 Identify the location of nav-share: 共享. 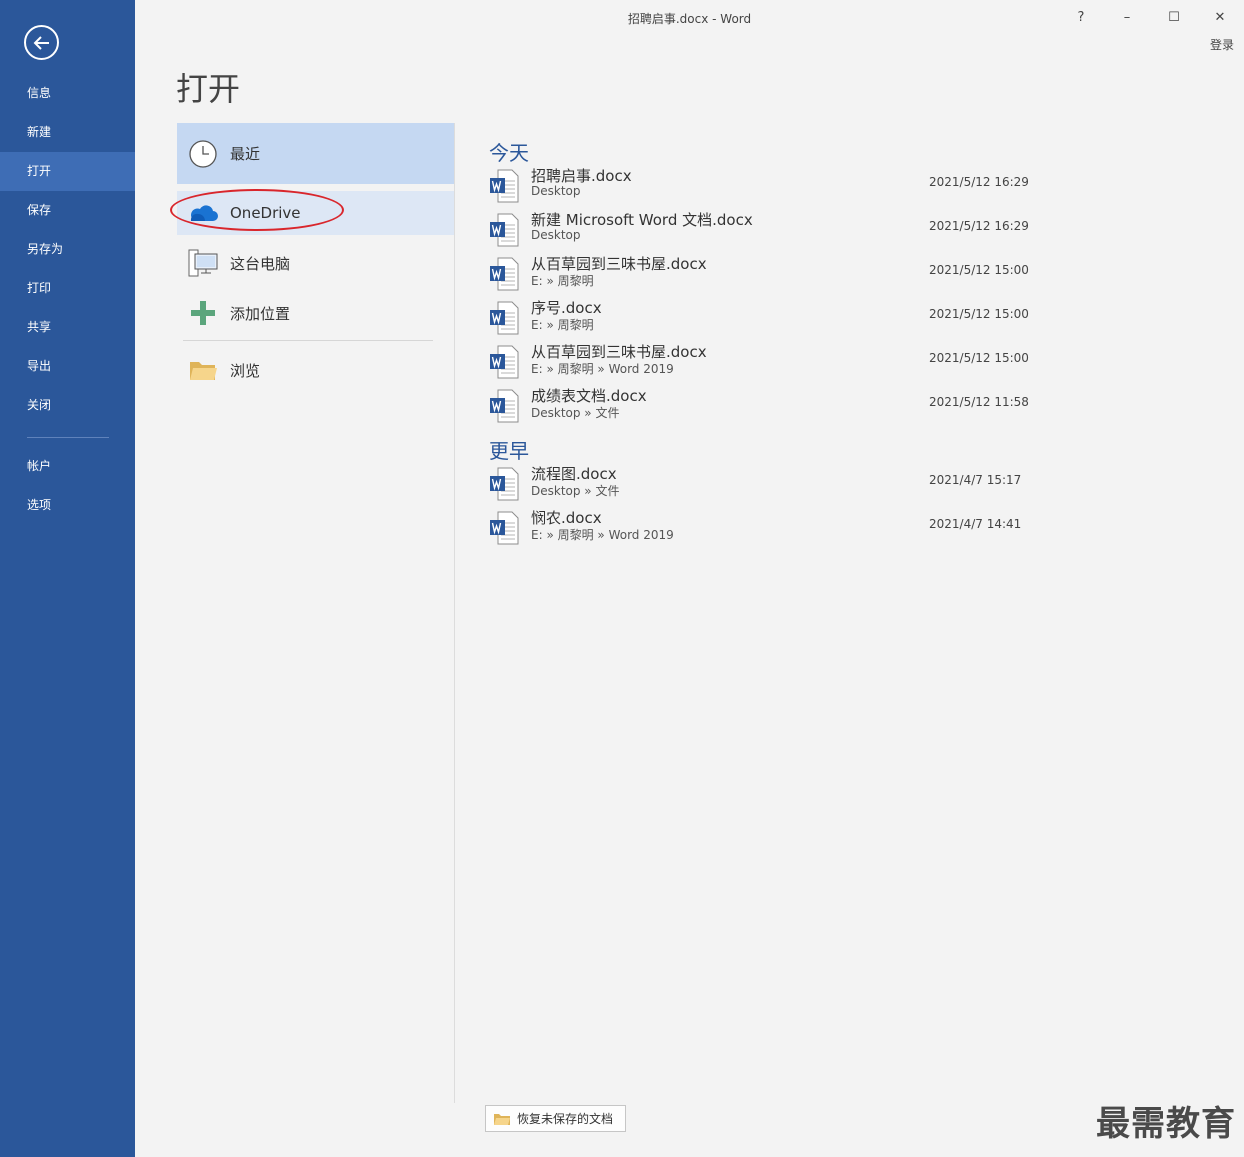
(67, 327).